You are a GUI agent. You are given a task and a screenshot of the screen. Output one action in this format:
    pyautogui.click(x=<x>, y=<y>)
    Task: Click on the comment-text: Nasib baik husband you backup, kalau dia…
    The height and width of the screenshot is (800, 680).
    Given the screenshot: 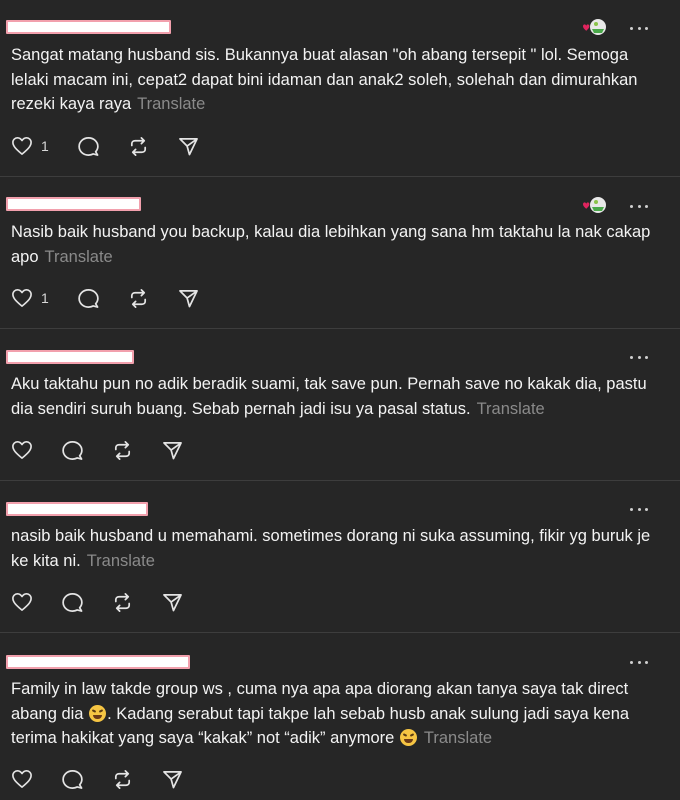 What is the action you would take?
    pyautogui.click(x=331, y=244)
    